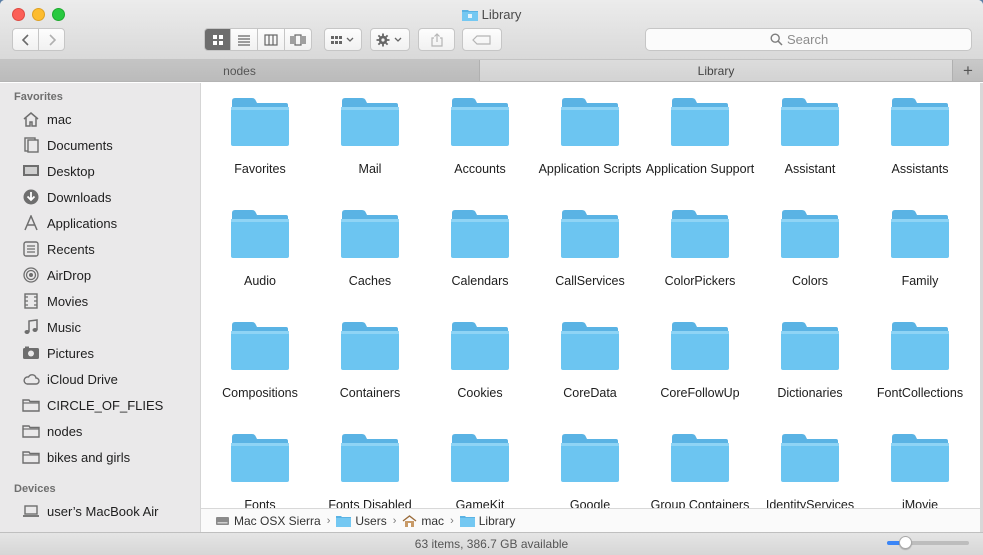 The image size is (983, 555). Describe the element at coordinates (906, 542) in the screenshot. I see `slider-knob` at that location.